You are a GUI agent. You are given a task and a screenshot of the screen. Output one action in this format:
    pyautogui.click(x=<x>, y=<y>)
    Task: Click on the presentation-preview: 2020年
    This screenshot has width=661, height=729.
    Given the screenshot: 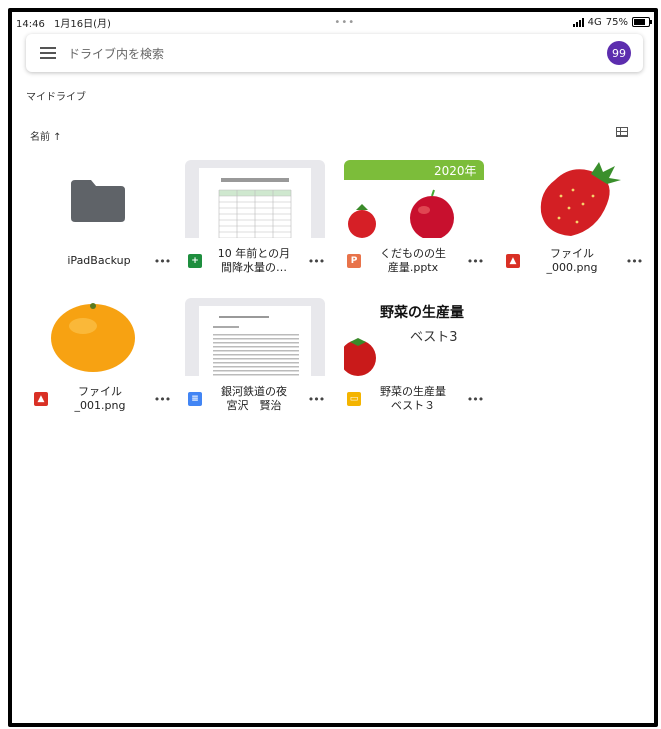 What is the action you would take?
    pyautogui.click(x=414, y=199)
    